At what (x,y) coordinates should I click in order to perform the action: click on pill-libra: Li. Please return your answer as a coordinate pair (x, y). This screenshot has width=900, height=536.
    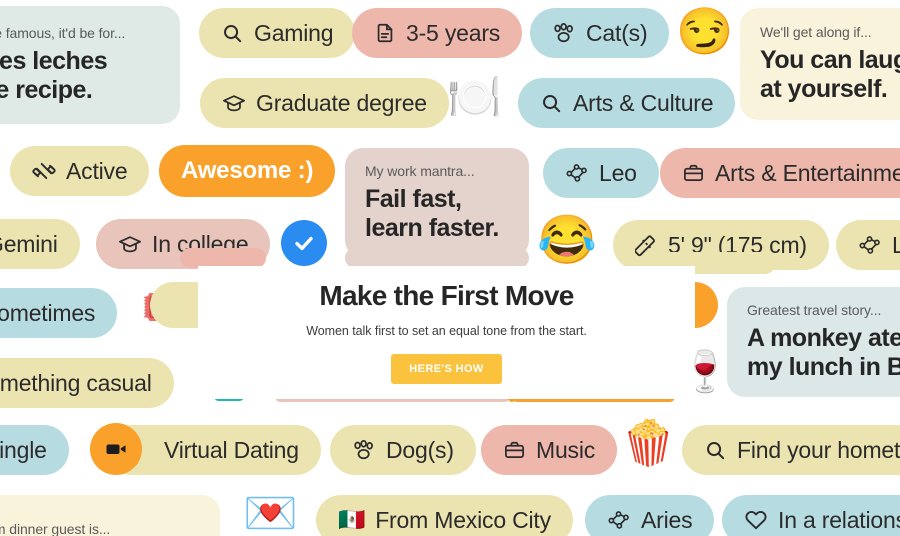
    Looking at the image, I should click on (868, 245).